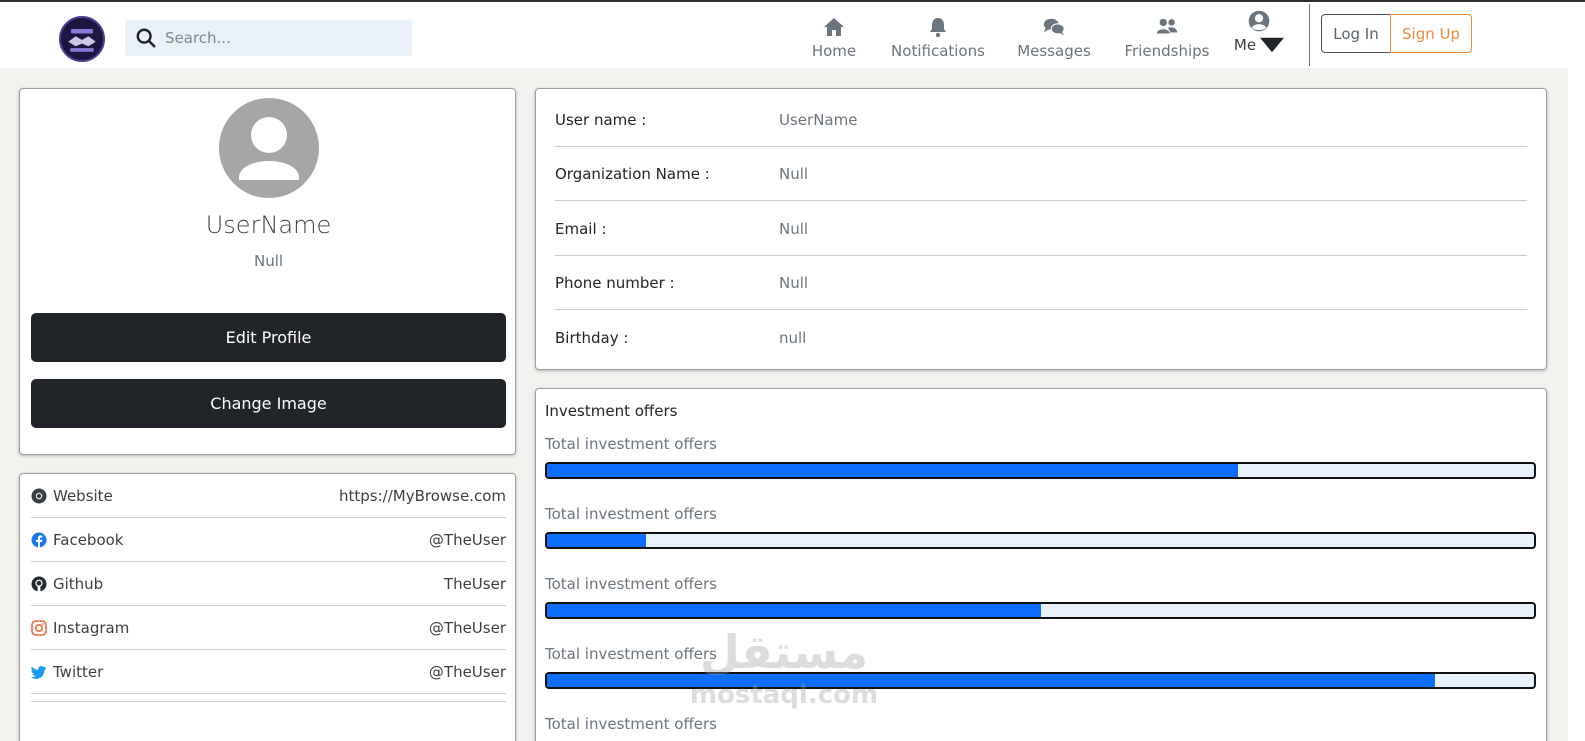  What do you see at coordinates (268, 672) in the screenshot?
I see `social-row-twitter: Twitter @TheUser` at bounding box center [268, 672].